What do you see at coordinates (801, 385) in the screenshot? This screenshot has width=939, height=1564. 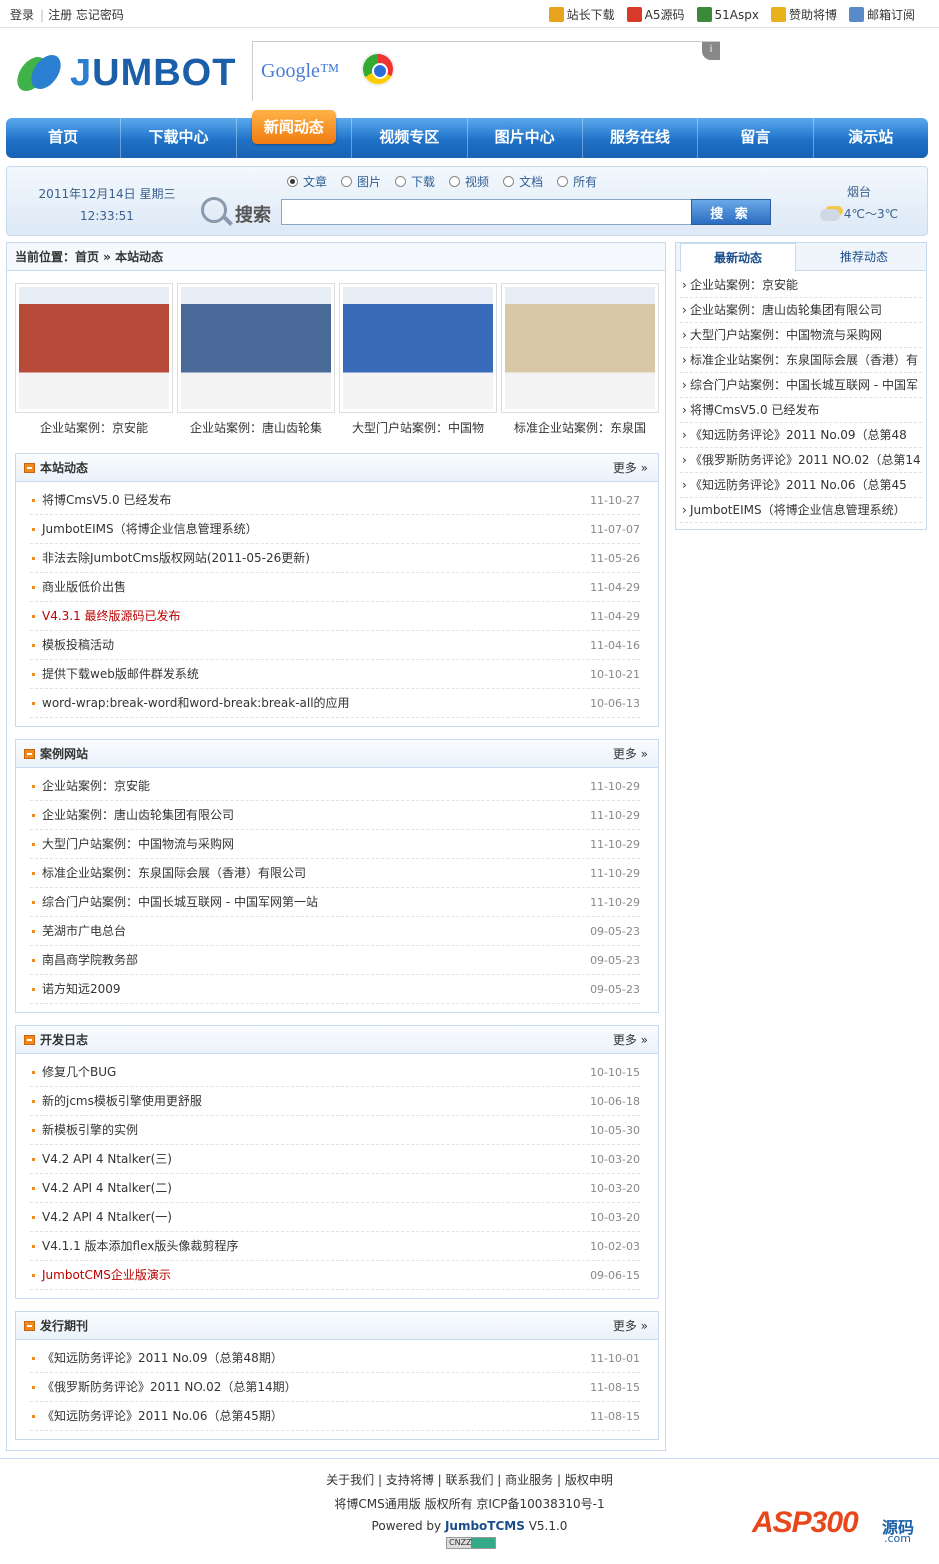 I see `sidebar-item: 综合门户站案例：中国长城互联网 - 中国军` at bounding box center [801, 385].